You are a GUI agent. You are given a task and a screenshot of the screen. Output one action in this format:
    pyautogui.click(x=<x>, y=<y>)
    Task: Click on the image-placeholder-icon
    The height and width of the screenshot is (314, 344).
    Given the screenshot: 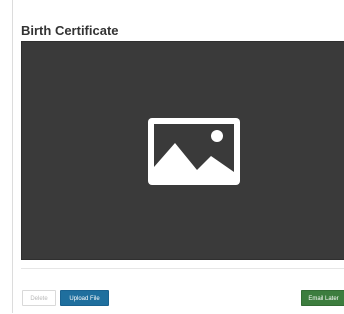 What is the action you would take?
    pyautogui.click(x=194, y=151)
    